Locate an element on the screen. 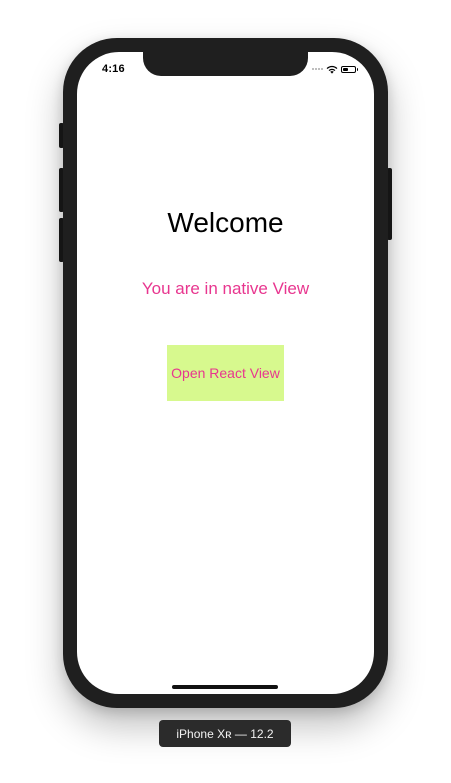  wifi-icon is located at coordinates (332, 69).